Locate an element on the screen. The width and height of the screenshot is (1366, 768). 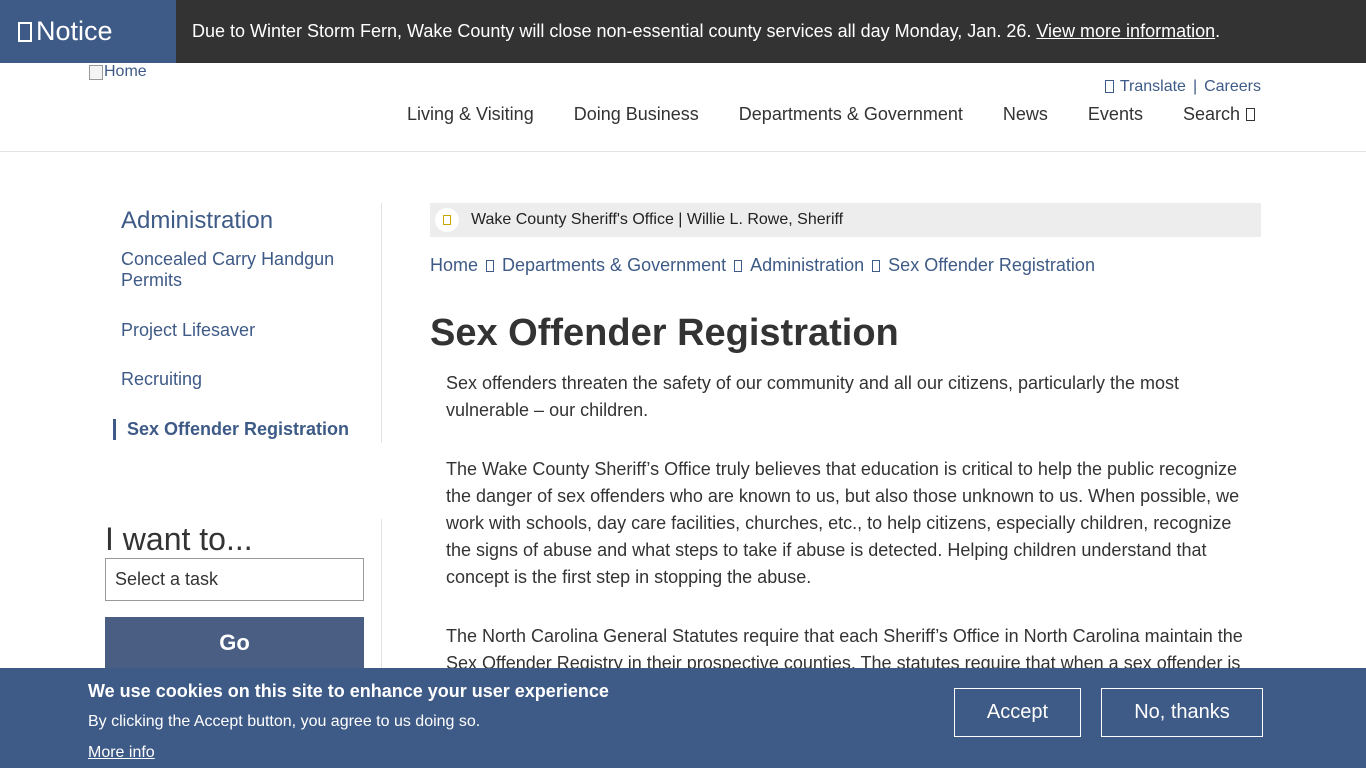
notice-tag: Notice is located at coordinates (88, 31).